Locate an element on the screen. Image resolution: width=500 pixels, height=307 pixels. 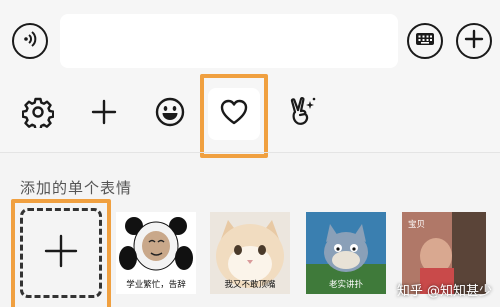
keyboard-icon is located at coordinates (425, 41).